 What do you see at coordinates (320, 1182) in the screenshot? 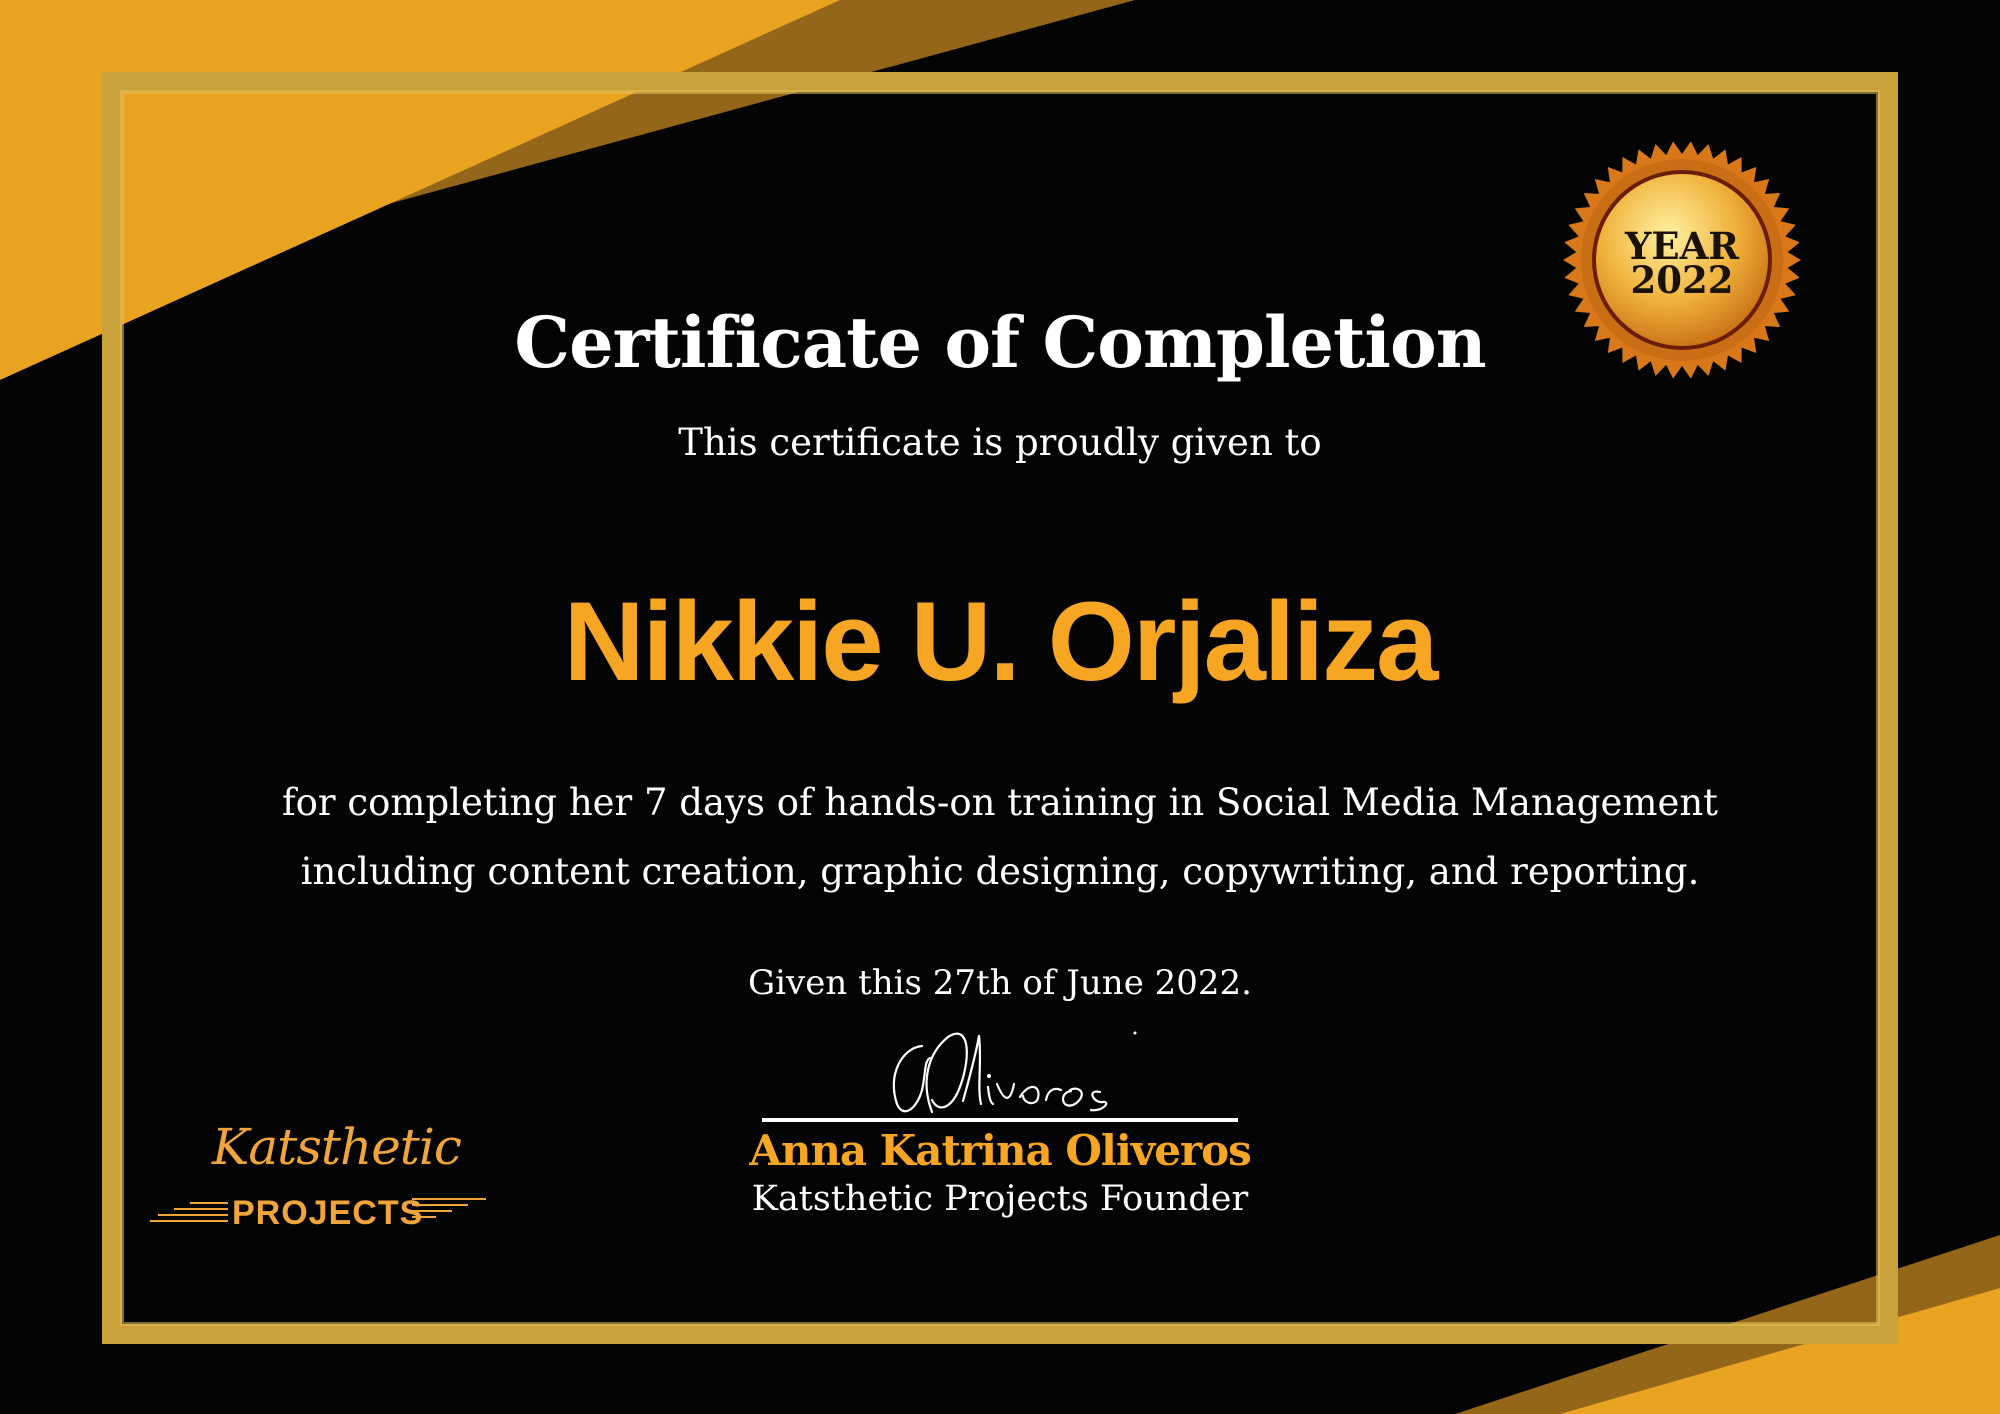
I see `katsthetic-projects-logo: Katsthetic PROJECTS` at bounding box center [320, 1182].